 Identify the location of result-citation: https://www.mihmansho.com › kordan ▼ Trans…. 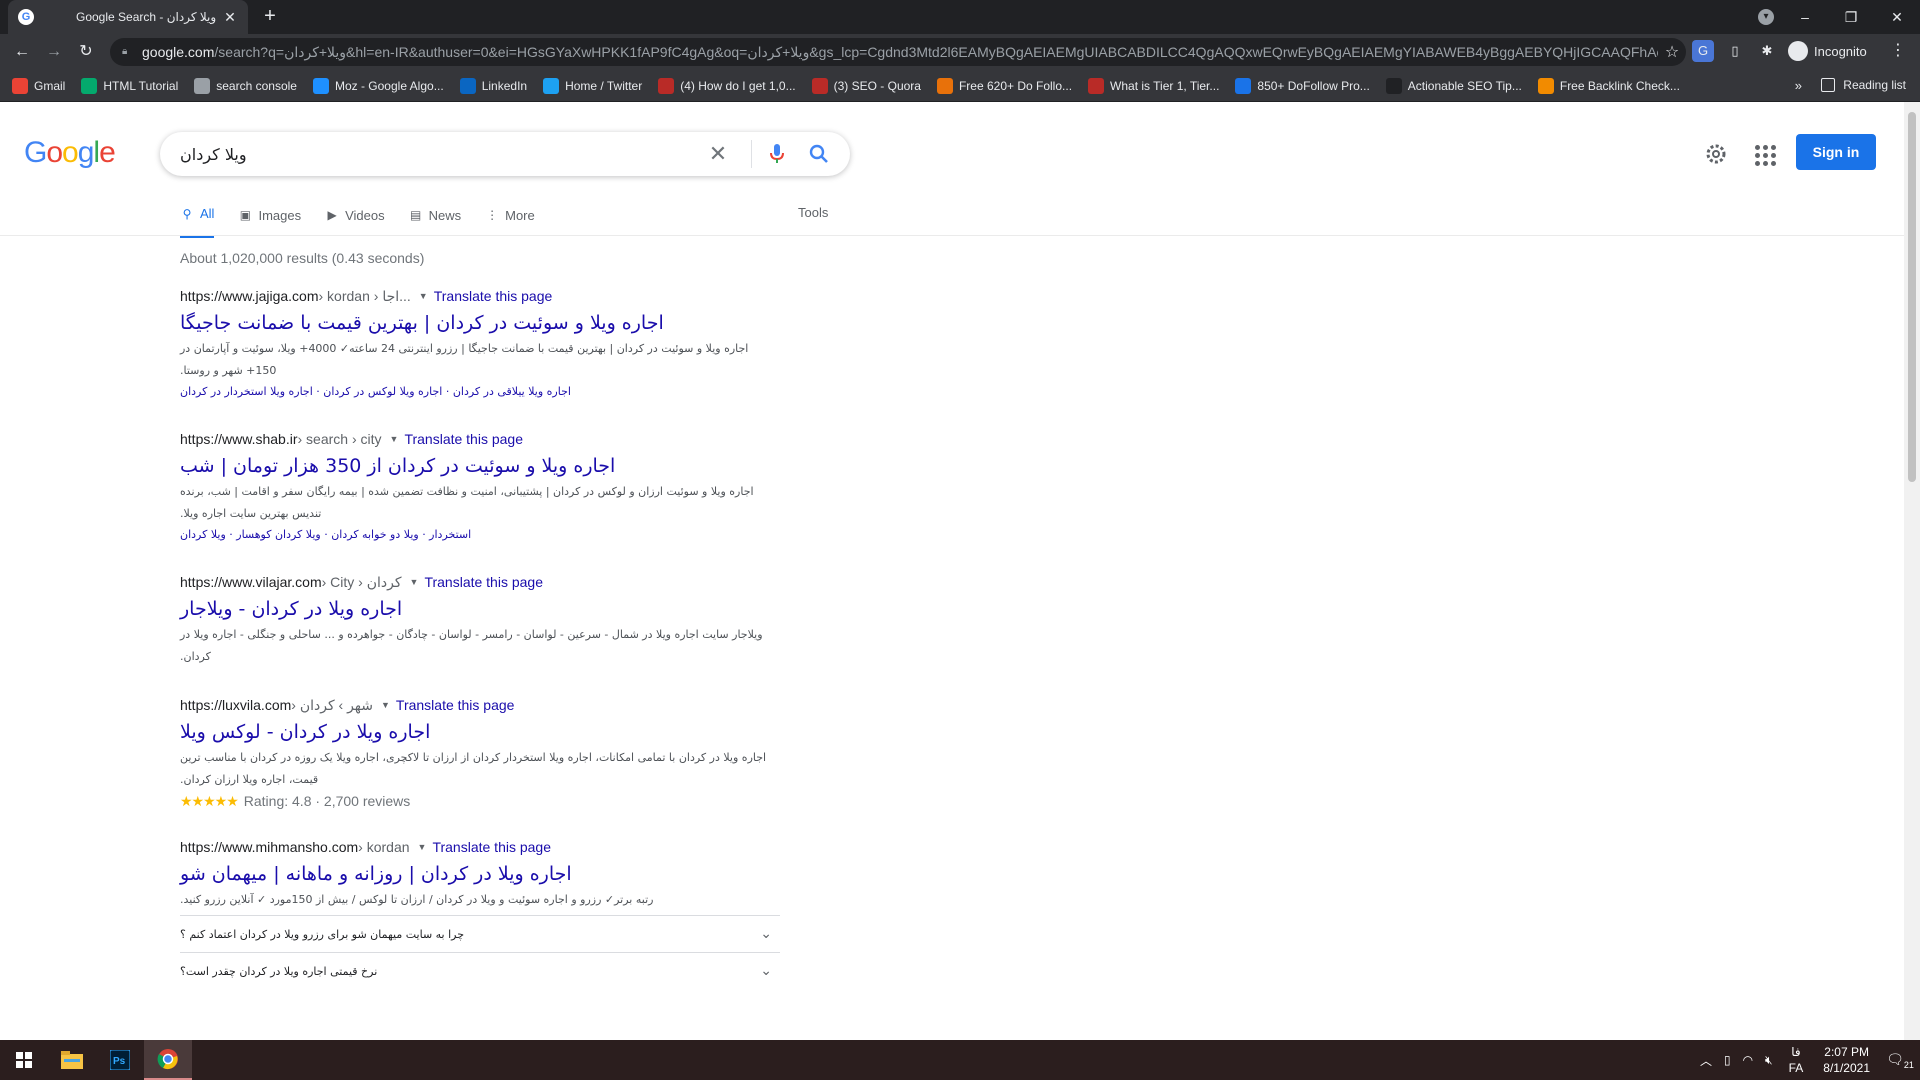
(480, 847).